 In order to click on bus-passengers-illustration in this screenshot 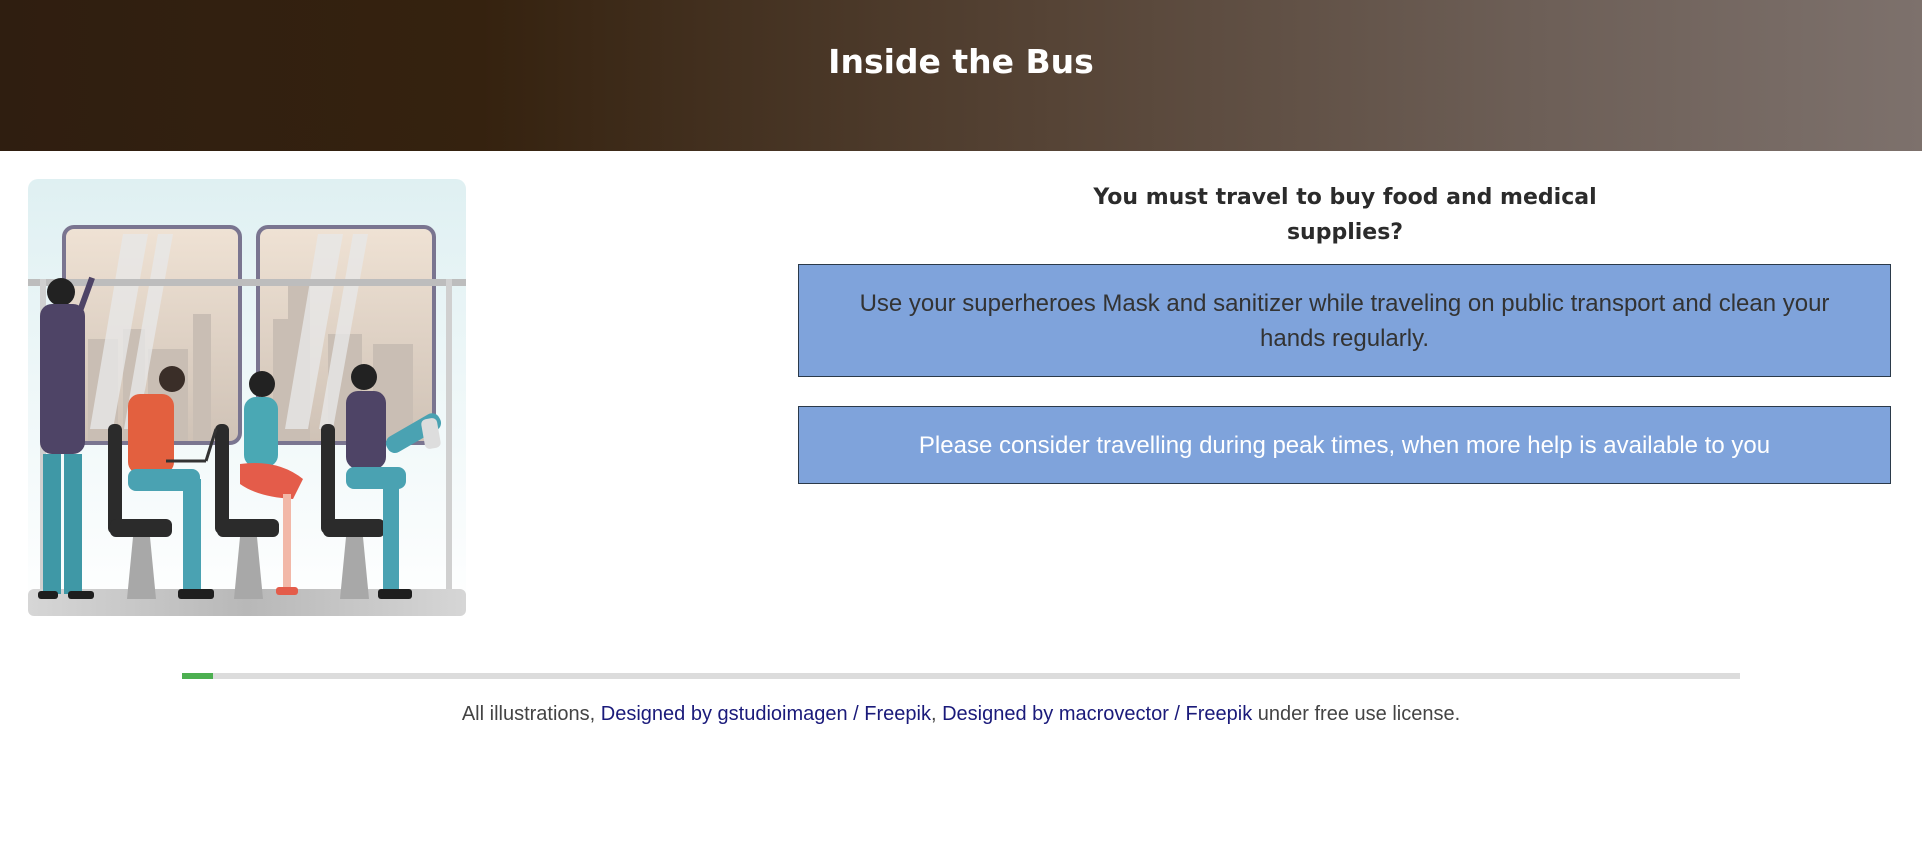, I will do `click(247, 397)`.